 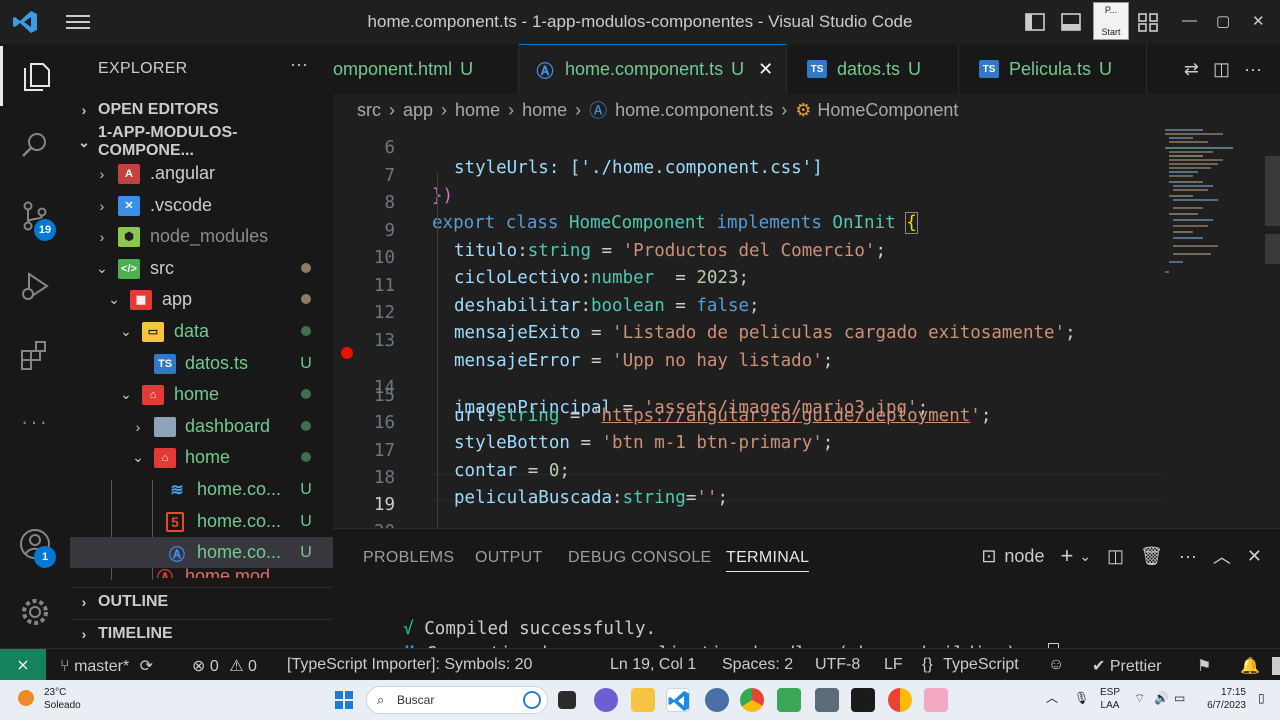 What do you see at coordinates (694, 110) in the screenshot?
I see `breadcrumb-item: home.component.ts` at bounding box center [694, 110].